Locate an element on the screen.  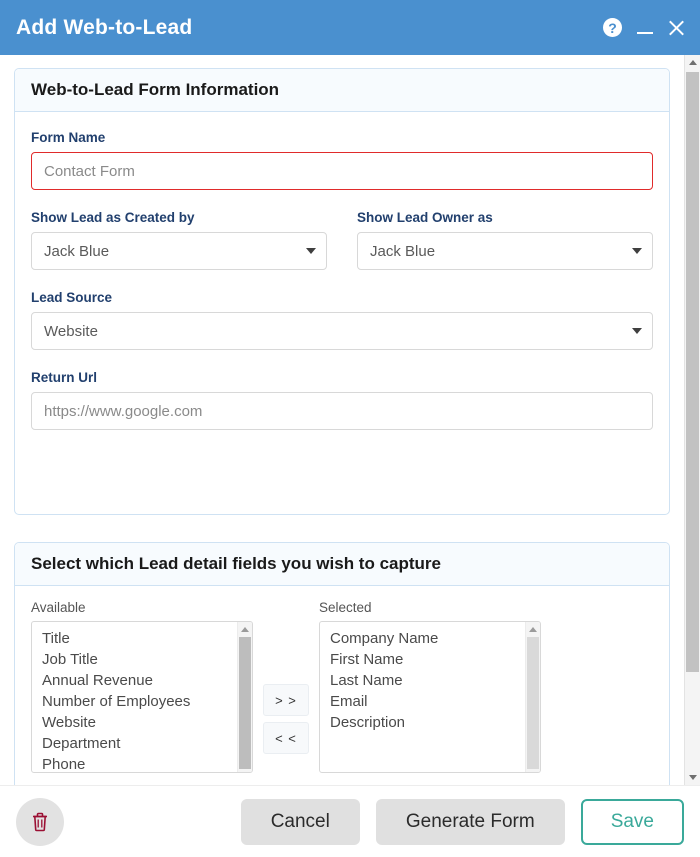
selected-scroll-thumb is located at coordinates (533, 703).